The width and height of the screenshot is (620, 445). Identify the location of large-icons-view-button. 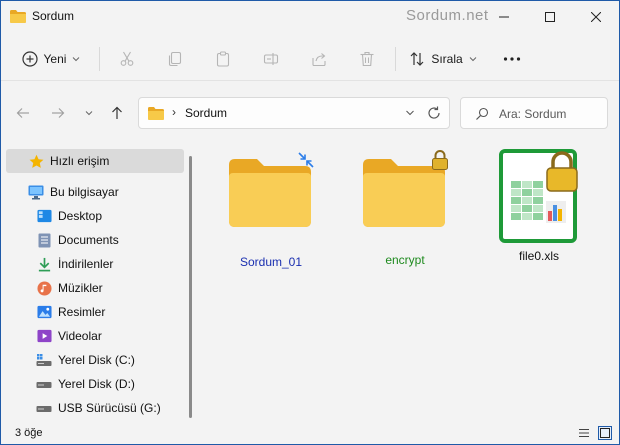
(605, 433).